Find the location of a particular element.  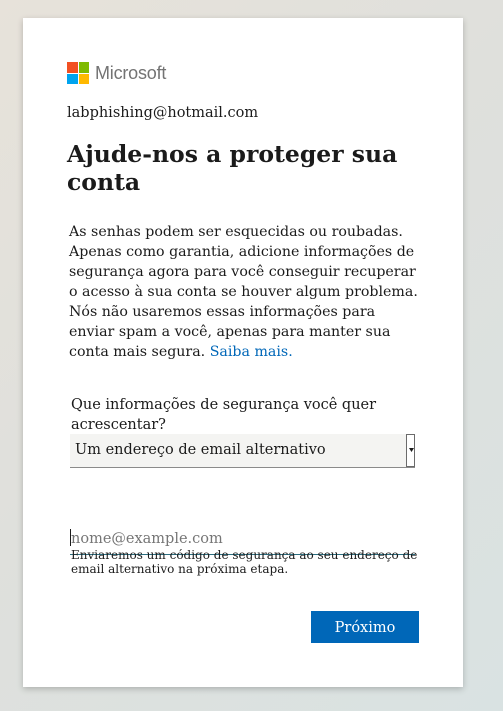

account-email: labphishing@hotmail.com is located at coordinates (163, 113).